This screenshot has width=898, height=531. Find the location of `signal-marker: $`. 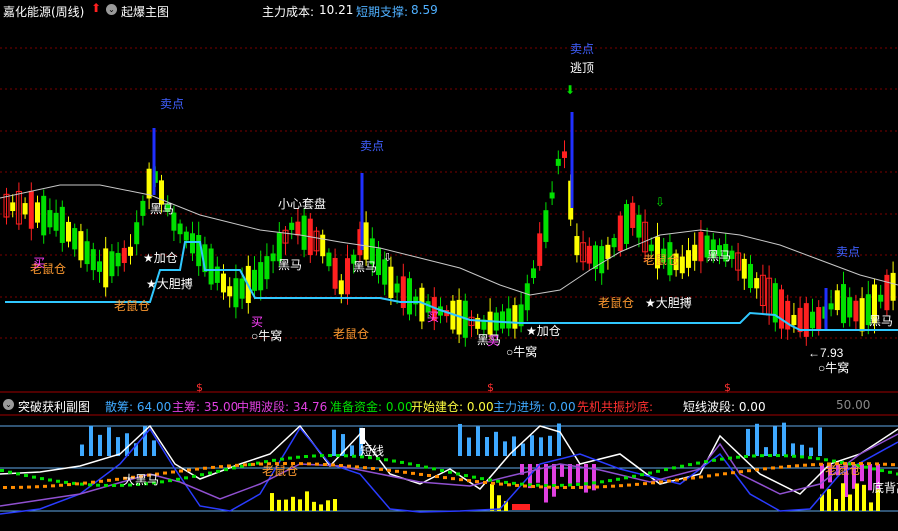

signal-marker: $ is located at coordinates (199, 387).